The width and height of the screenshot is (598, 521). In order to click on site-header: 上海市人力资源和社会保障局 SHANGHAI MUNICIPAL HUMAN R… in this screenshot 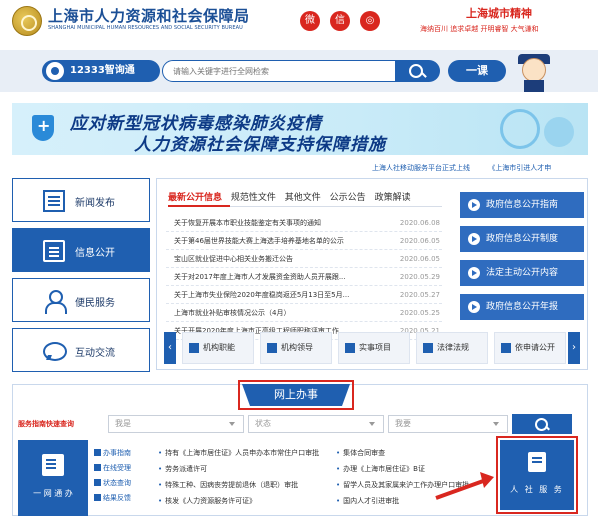, I will do `click(299, 23)`.